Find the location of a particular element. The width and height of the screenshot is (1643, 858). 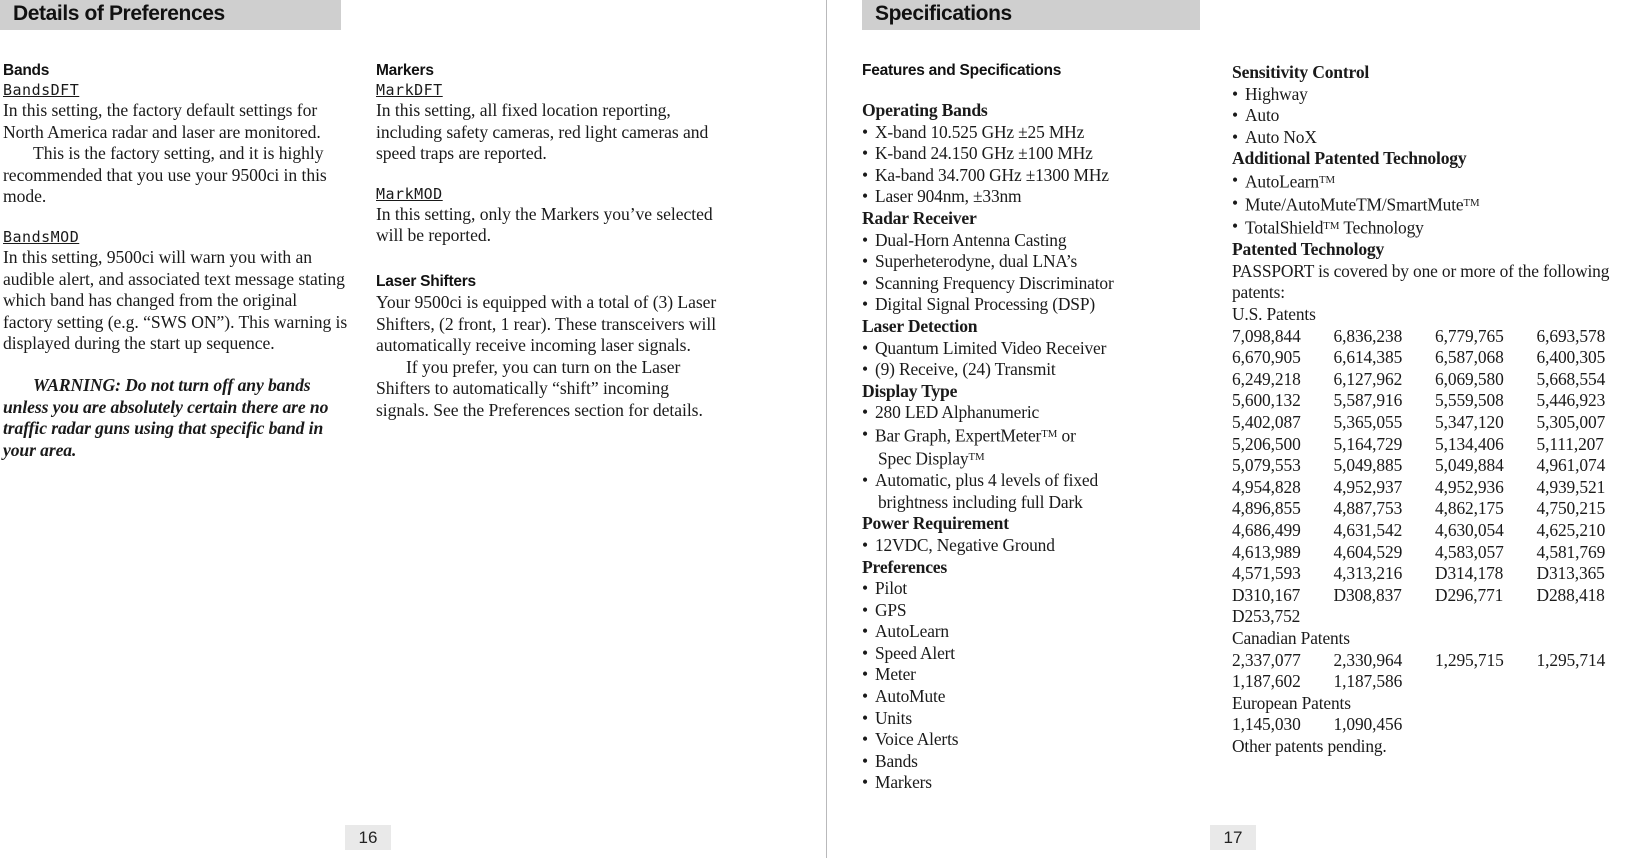

spec-list-item: • Mute/AutoMuteTM/SmartMuteTM is located at coordinates (1356, 204).